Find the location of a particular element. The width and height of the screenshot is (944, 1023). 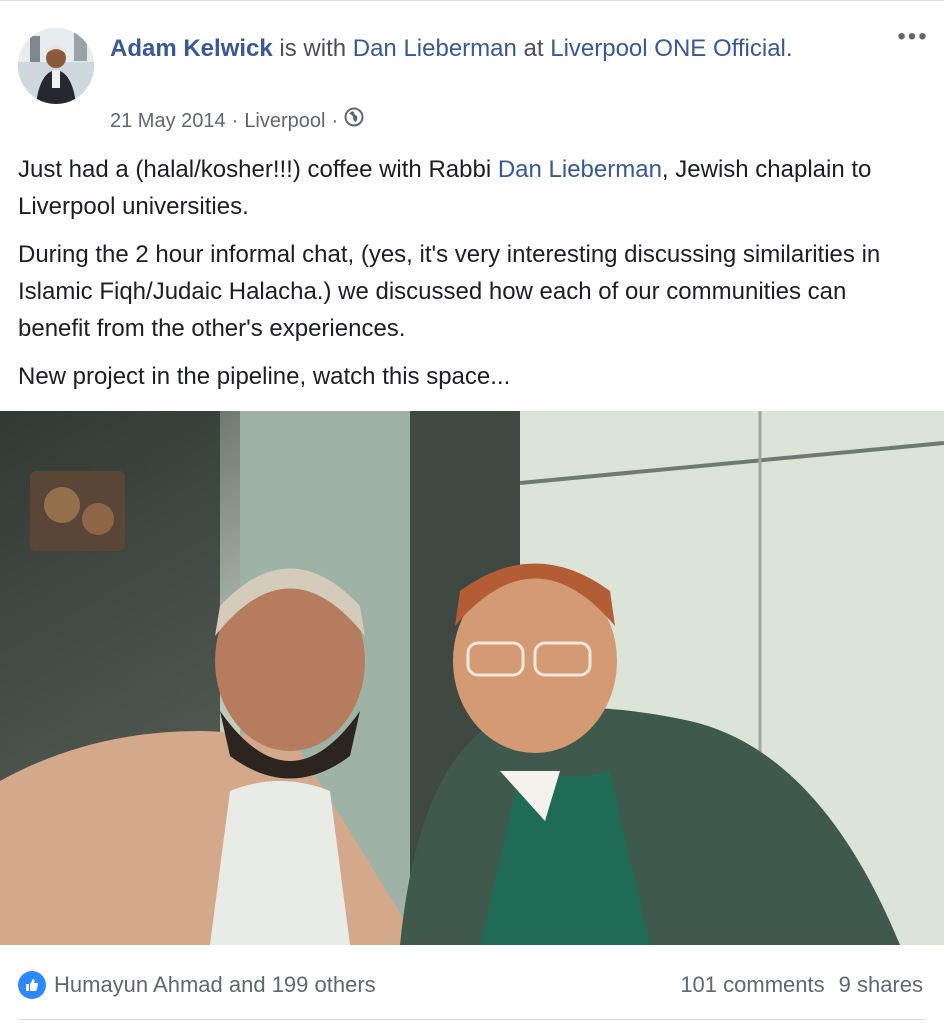

more-icon: ••• is located at coordinates (913, 36).